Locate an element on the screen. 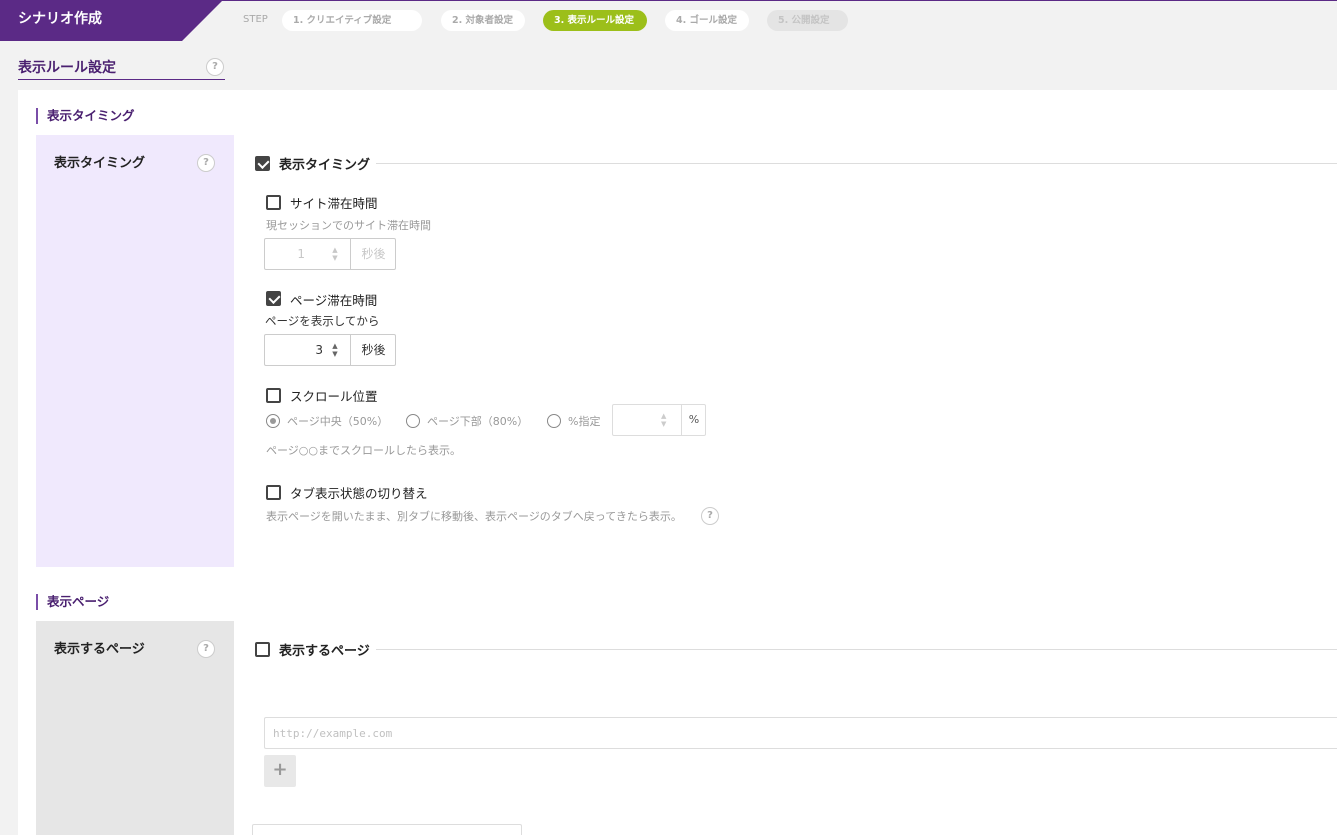 This screenshot has height=835, width=1337. tab-switch-checkbox is located at coordinates (273, 492).